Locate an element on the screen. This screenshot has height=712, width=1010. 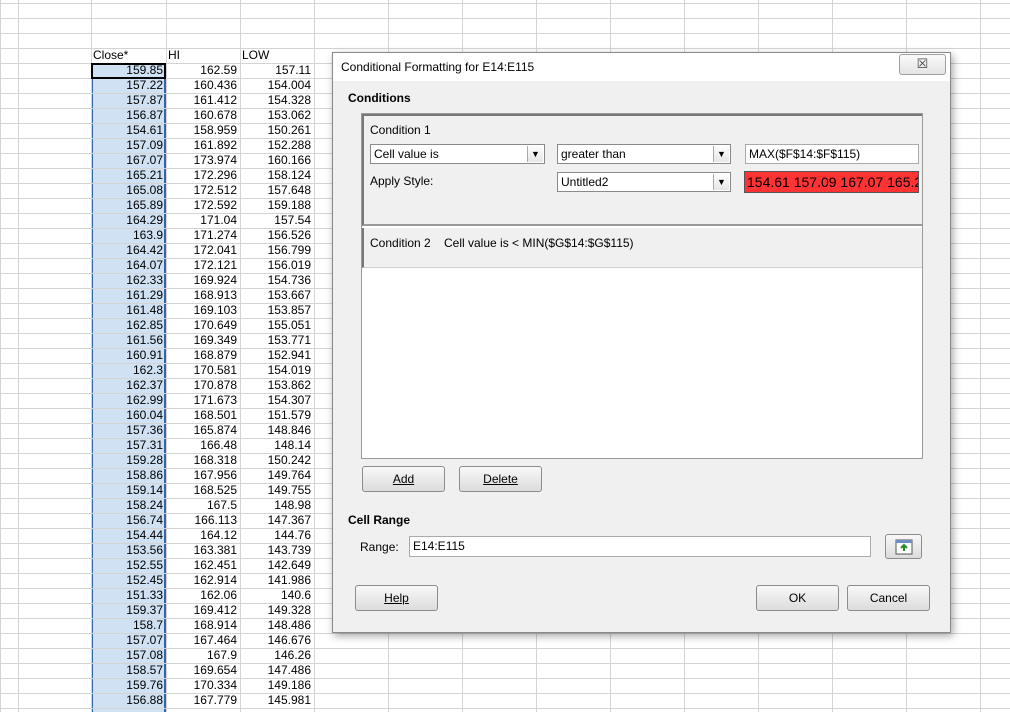
table-cell: 159.37 is located at coordinates (128, 610).